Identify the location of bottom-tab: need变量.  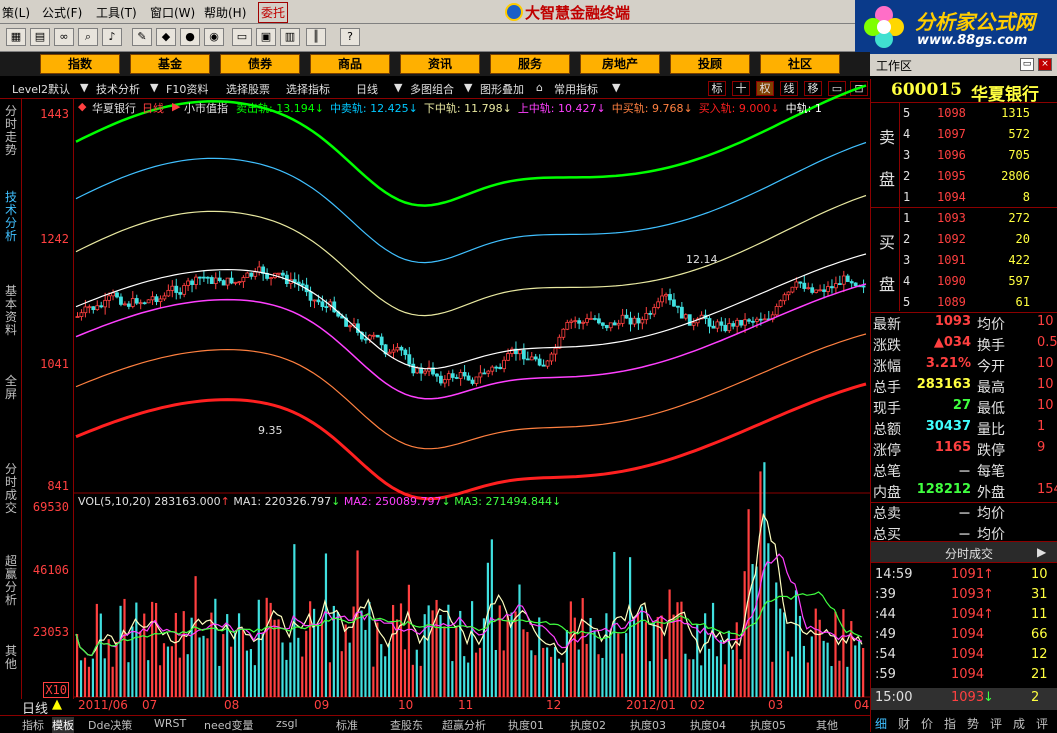
(229, 725).